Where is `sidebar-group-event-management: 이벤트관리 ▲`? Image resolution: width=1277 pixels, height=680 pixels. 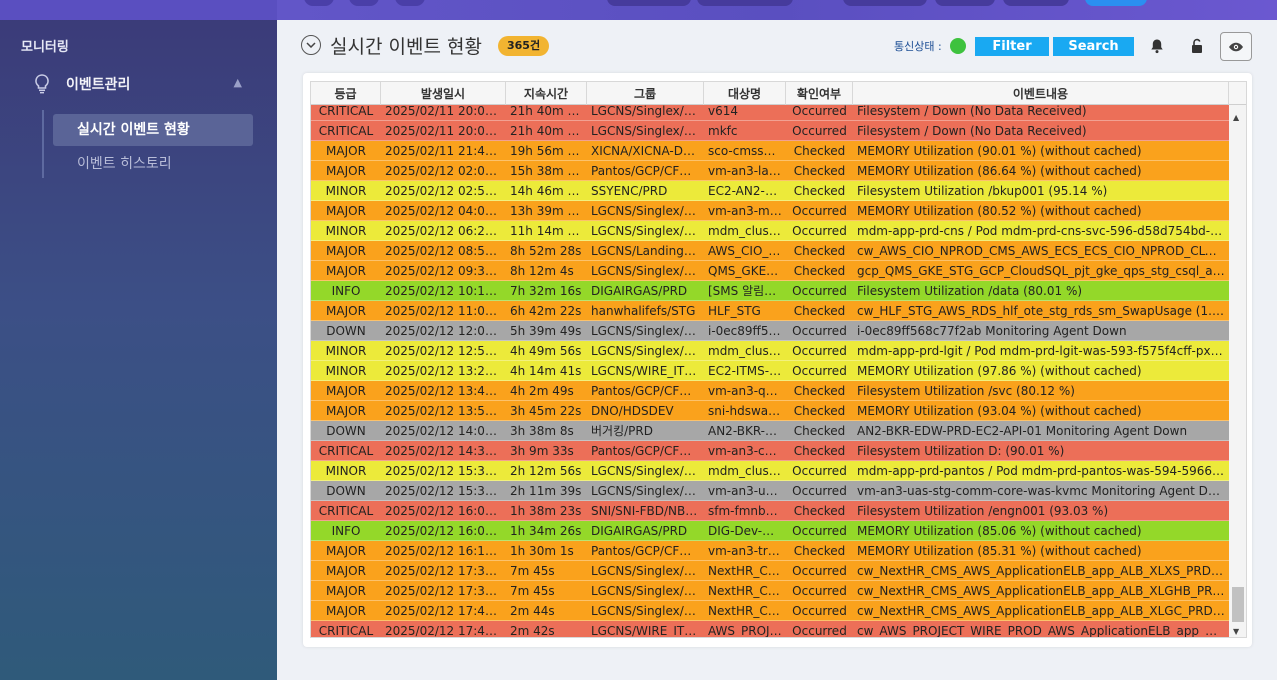
sidebar-group-event-management: 이벤트관리 ▲ is located at coordinates (142, 84).